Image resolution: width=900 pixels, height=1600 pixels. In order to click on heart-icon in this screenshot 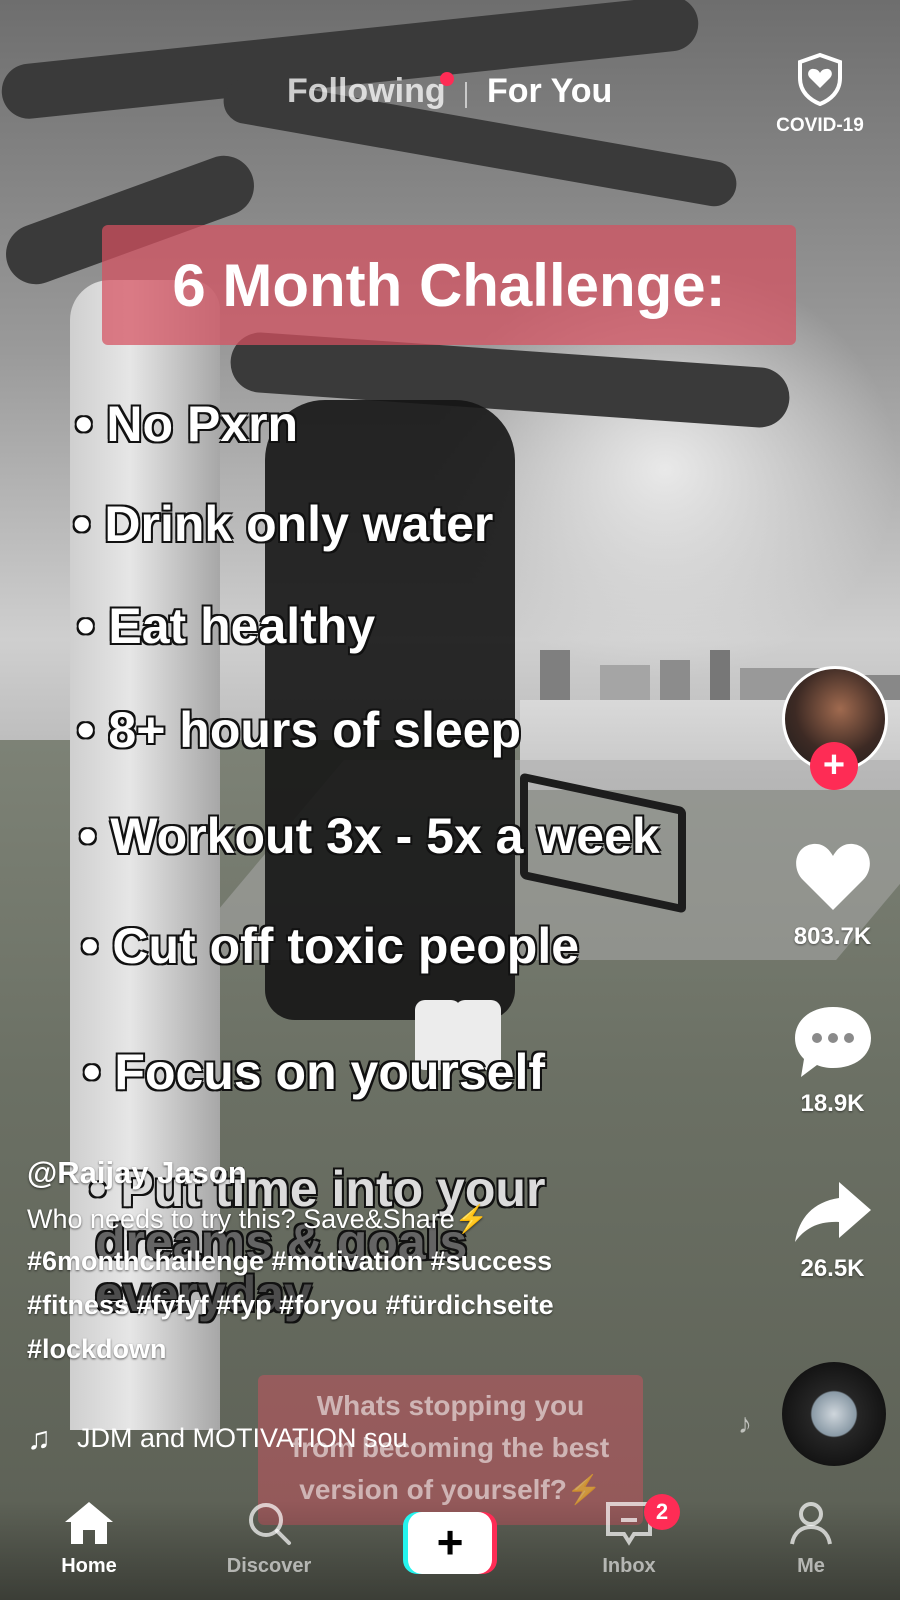, I will do `click(832, 876)`.